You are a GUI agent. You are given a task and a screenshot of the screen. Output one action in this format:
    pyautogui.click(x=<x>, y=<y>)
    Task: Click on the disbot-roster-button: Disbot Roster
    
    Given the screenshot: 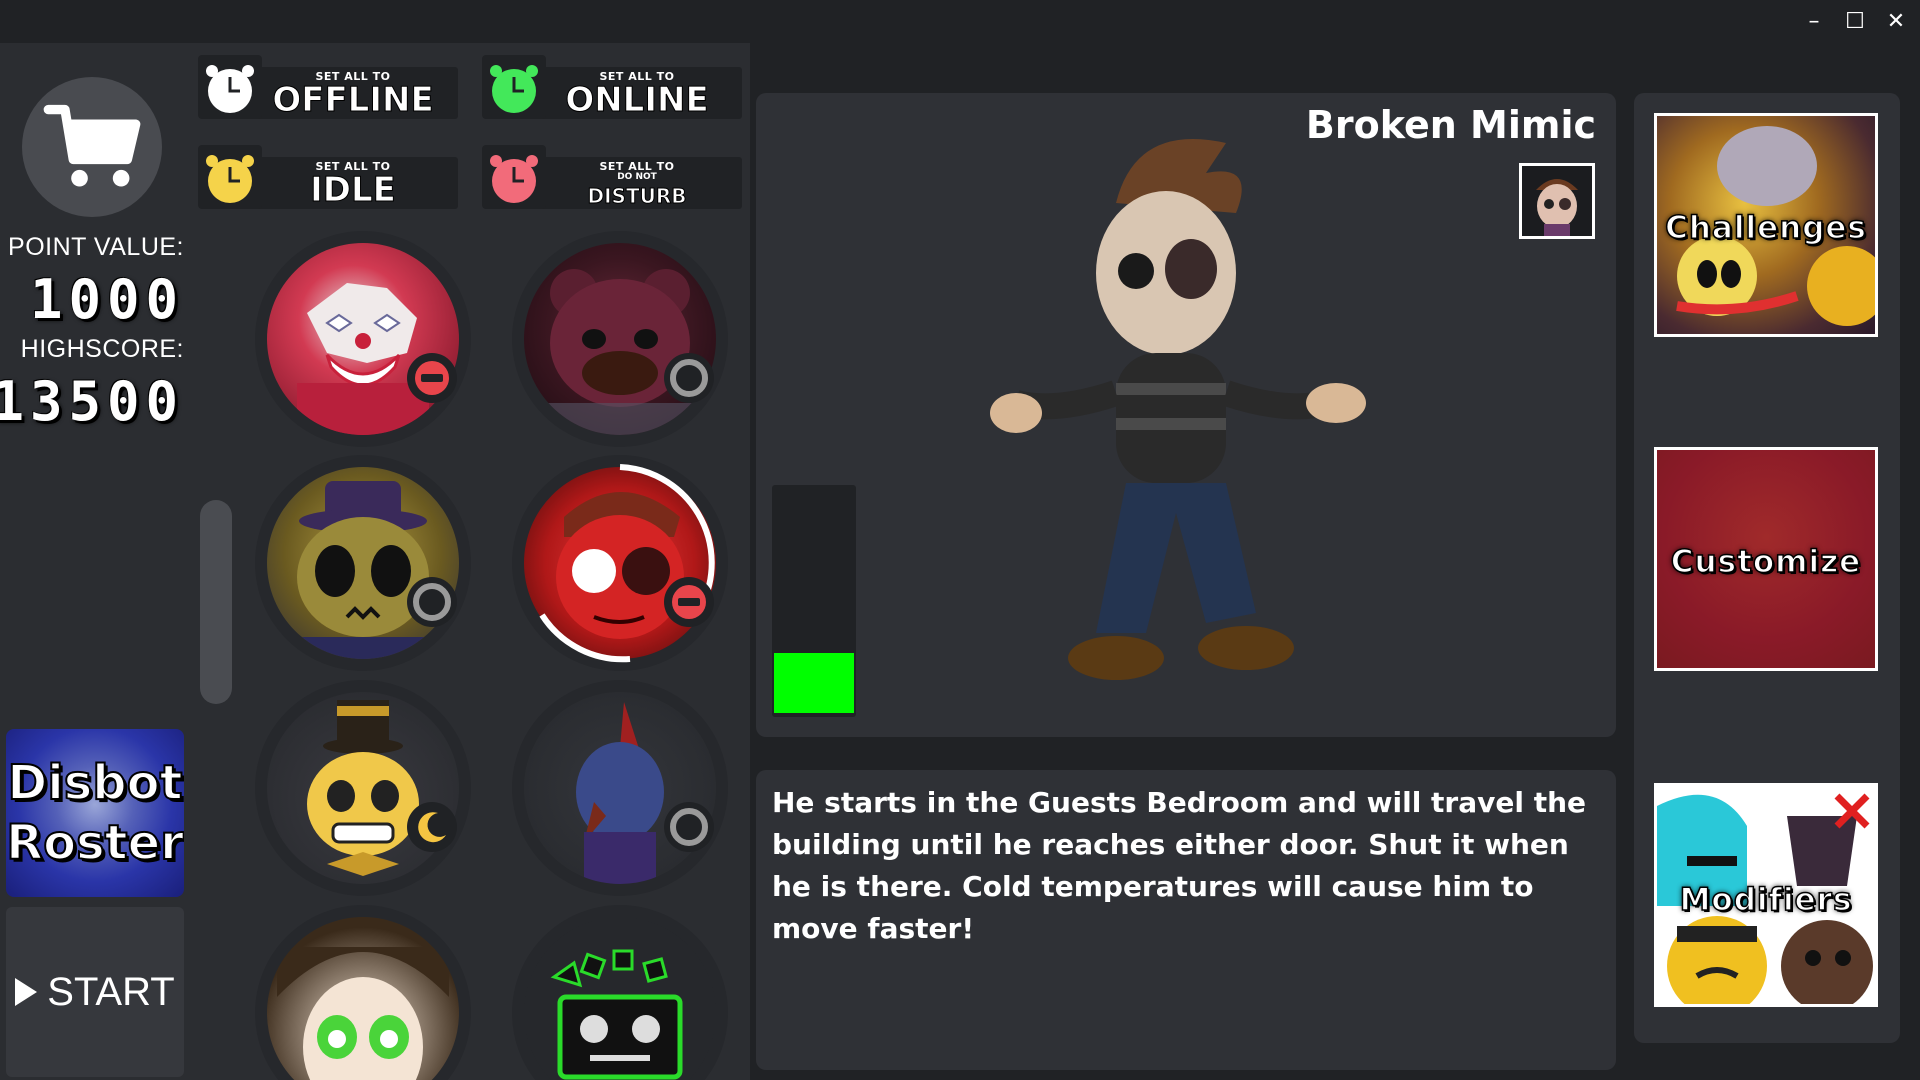 What is the action you would take?
    pyautogui.click(x=95, y=813)
    